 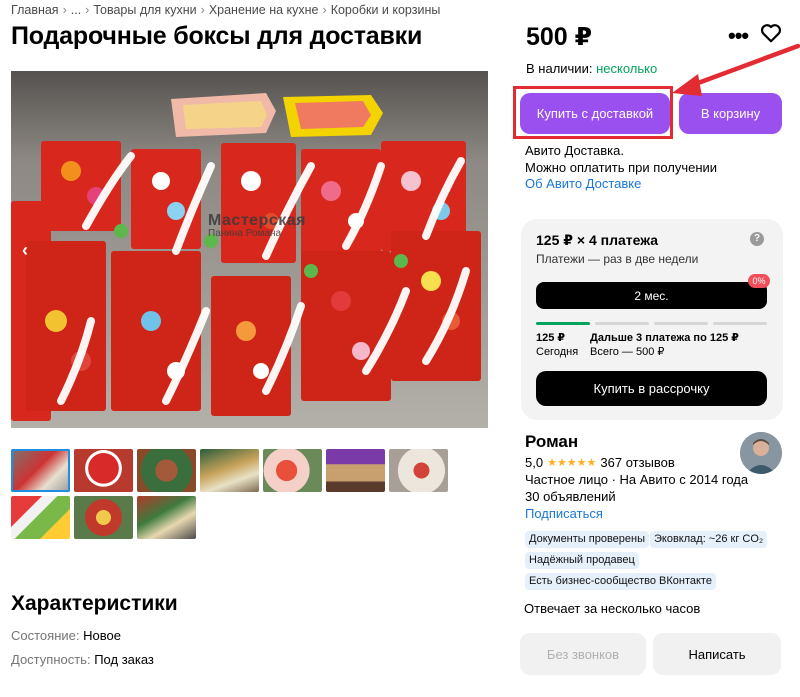 I want to click on rating-value: 5,0, so click(x=534, y=462).